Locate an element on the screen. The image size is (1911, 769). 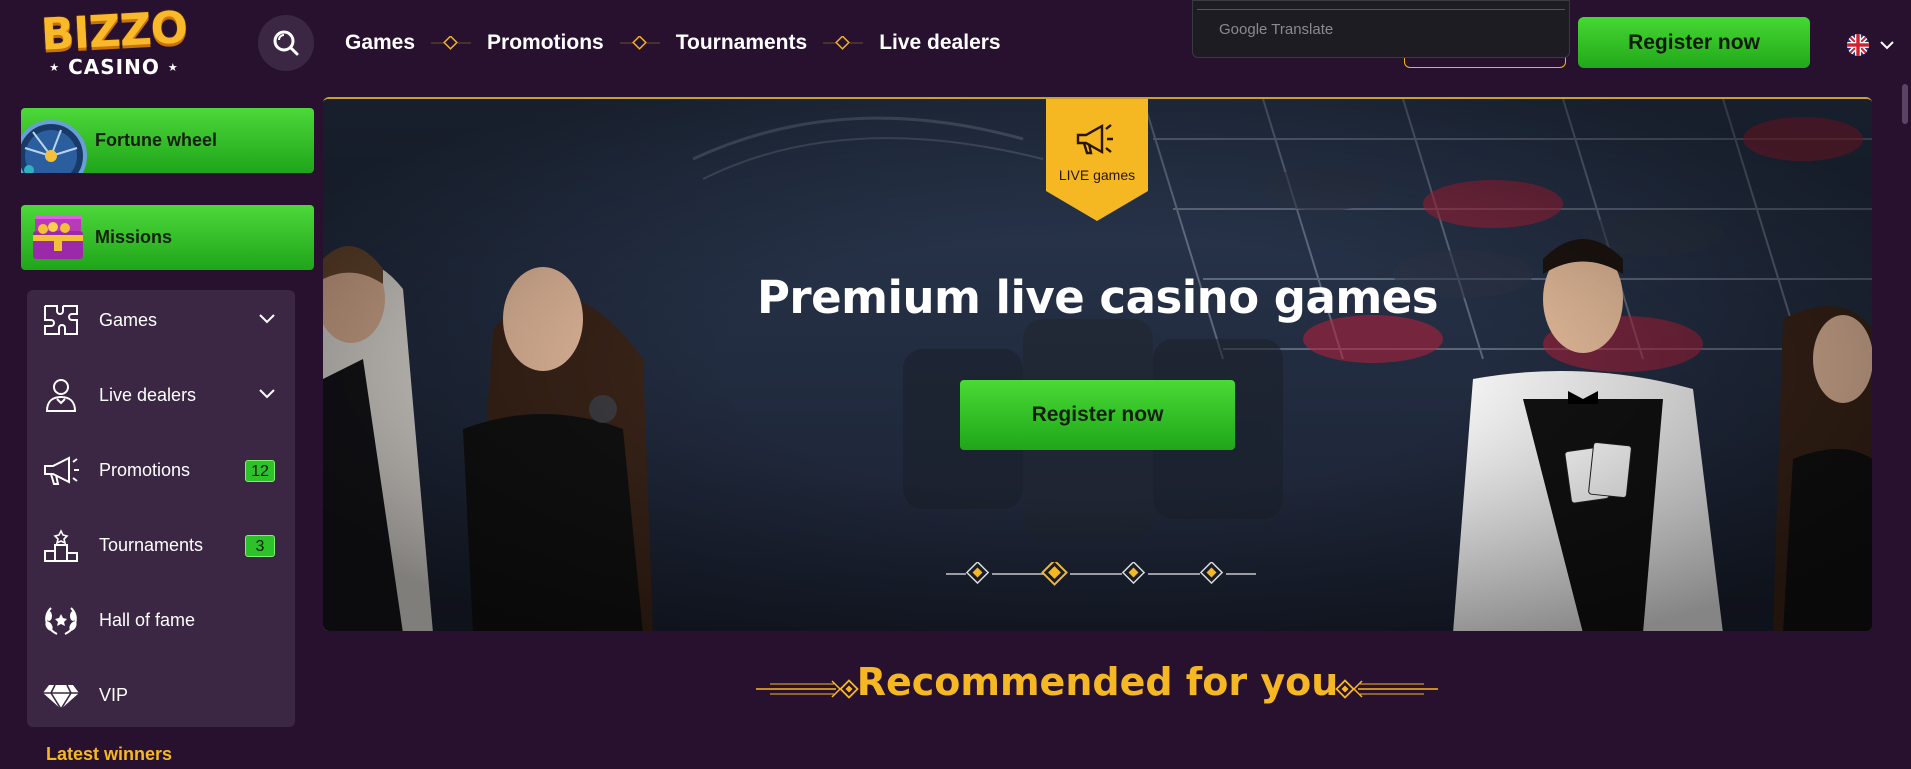
sidebar-item-label: VIP is located at coordinates (114, 694).